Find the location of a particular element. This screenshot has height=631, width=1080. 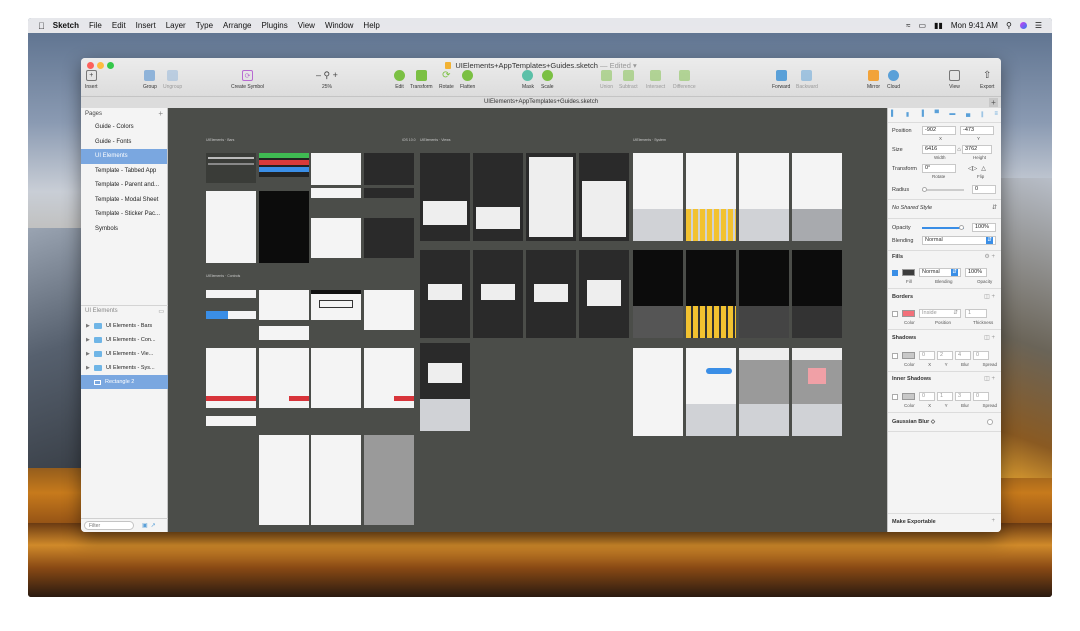

page-item-ui-elements: UI Elements is located at coordinates (124, 156).